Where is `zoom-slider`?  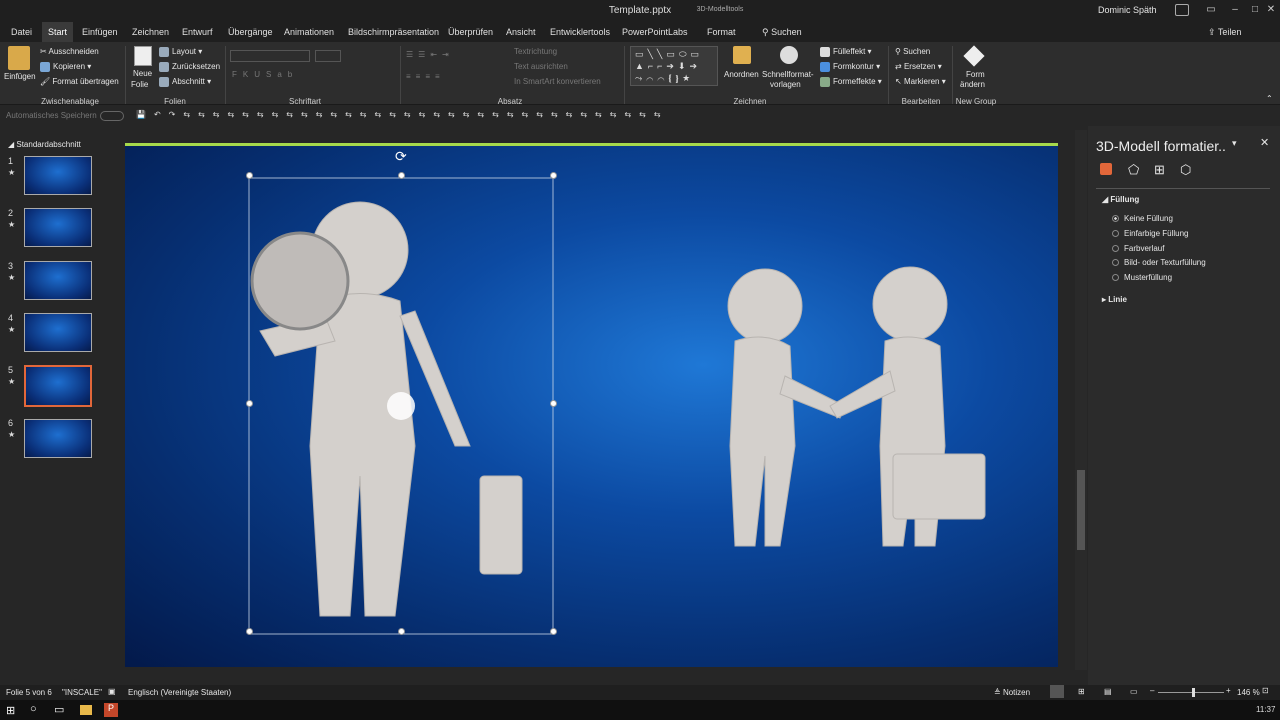
zoom-slider is located at coordinates (1191, 692).